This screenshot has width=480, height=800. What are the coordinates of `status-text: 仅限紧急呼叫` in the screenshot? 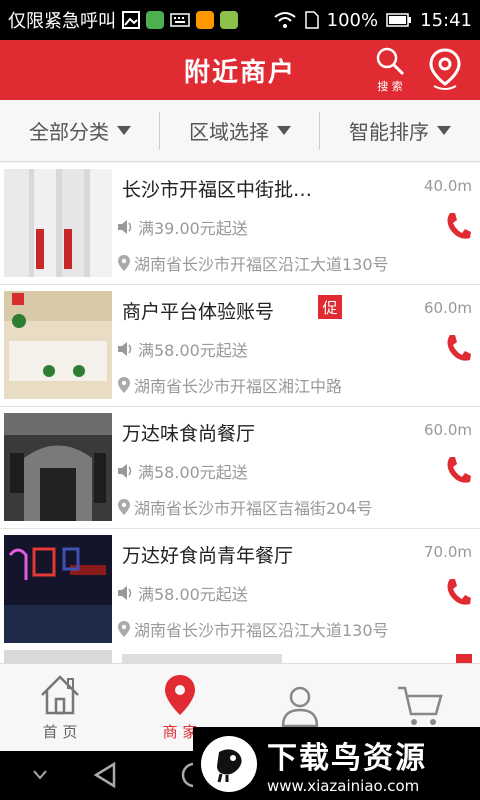 It's located at (62, 21).